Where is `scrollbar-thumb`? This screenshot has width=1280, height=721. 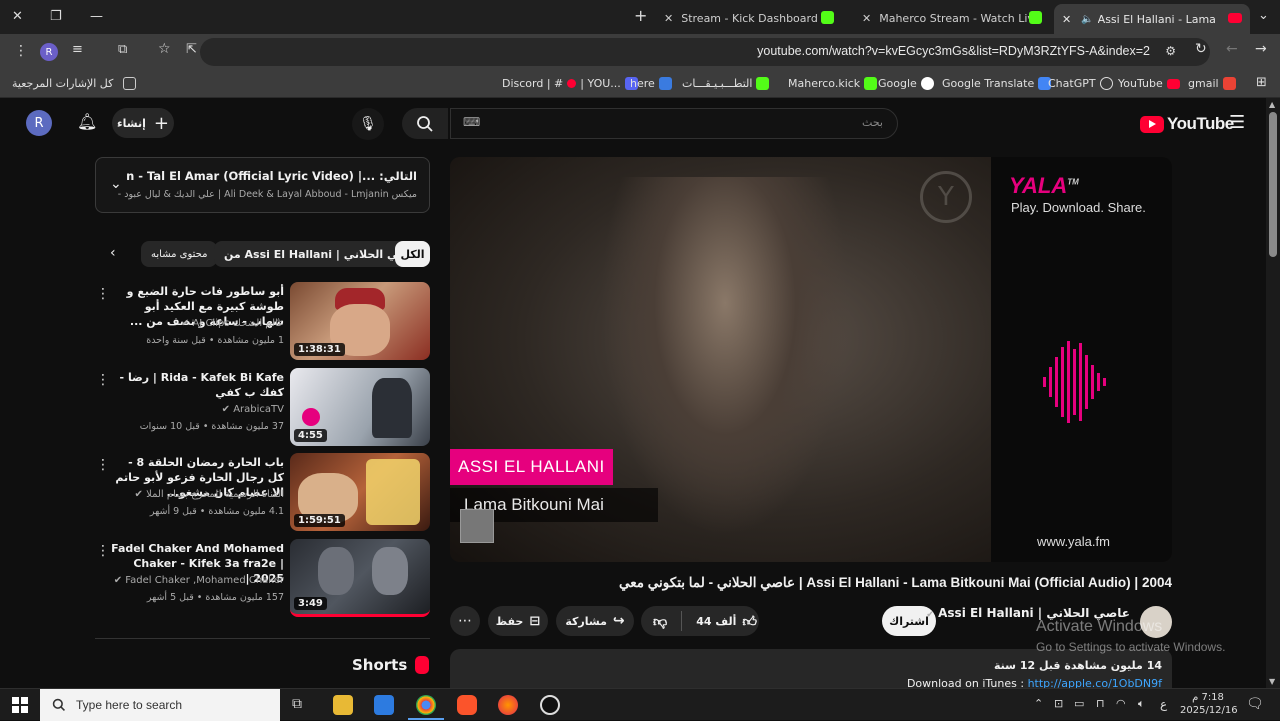 scrollbar-thumb is located at coordinates (1273, 184).